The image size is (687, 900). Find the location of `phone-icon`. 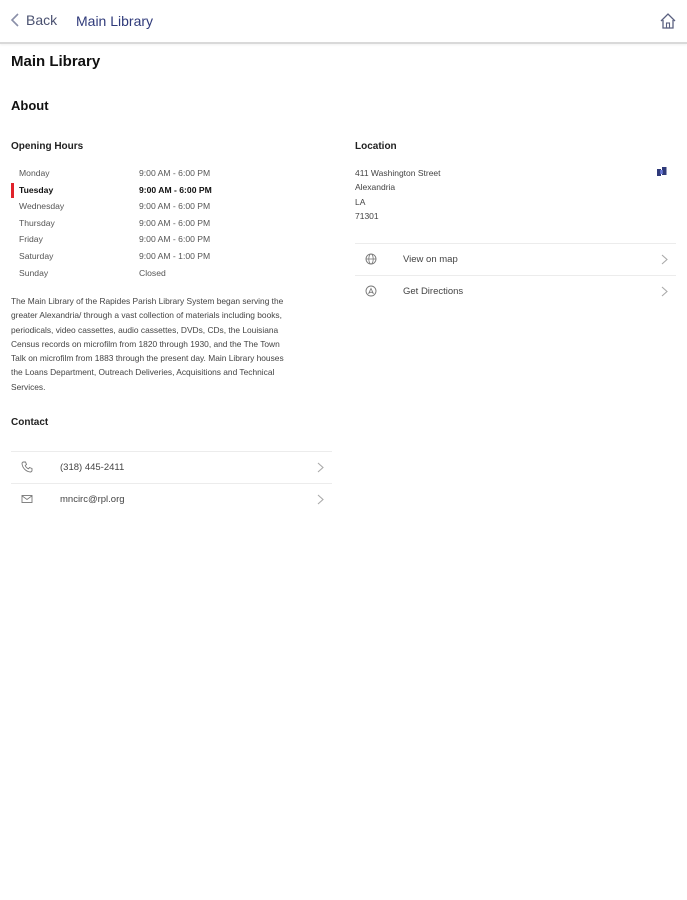

phone-icon is located at coordinates (27, 467).